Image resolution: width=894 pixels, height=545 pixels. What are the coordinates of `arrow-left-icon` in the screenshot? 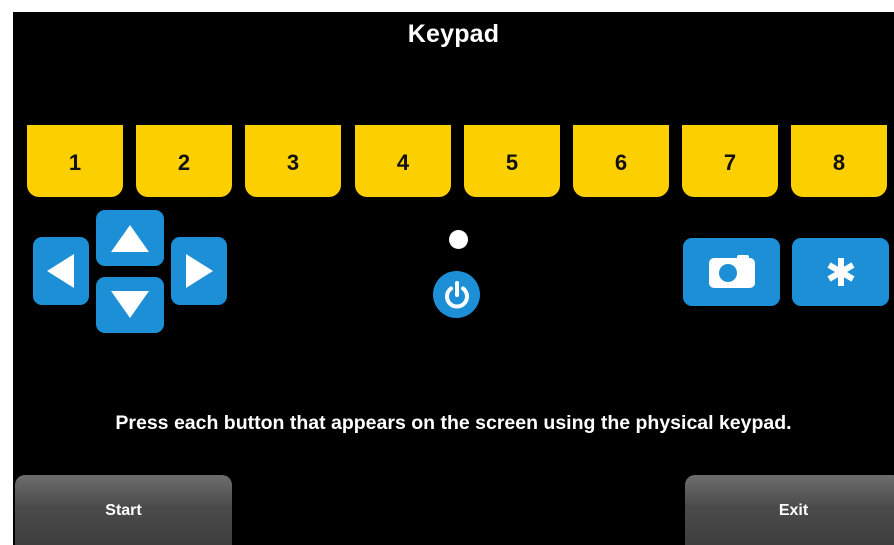 It's located at (60, 271).